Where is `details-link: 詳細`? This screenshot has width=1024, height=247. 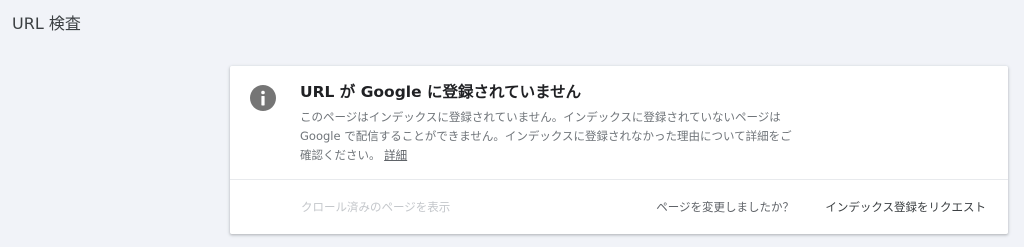
details-link: 詳細 is located at coordinates (395, 155).